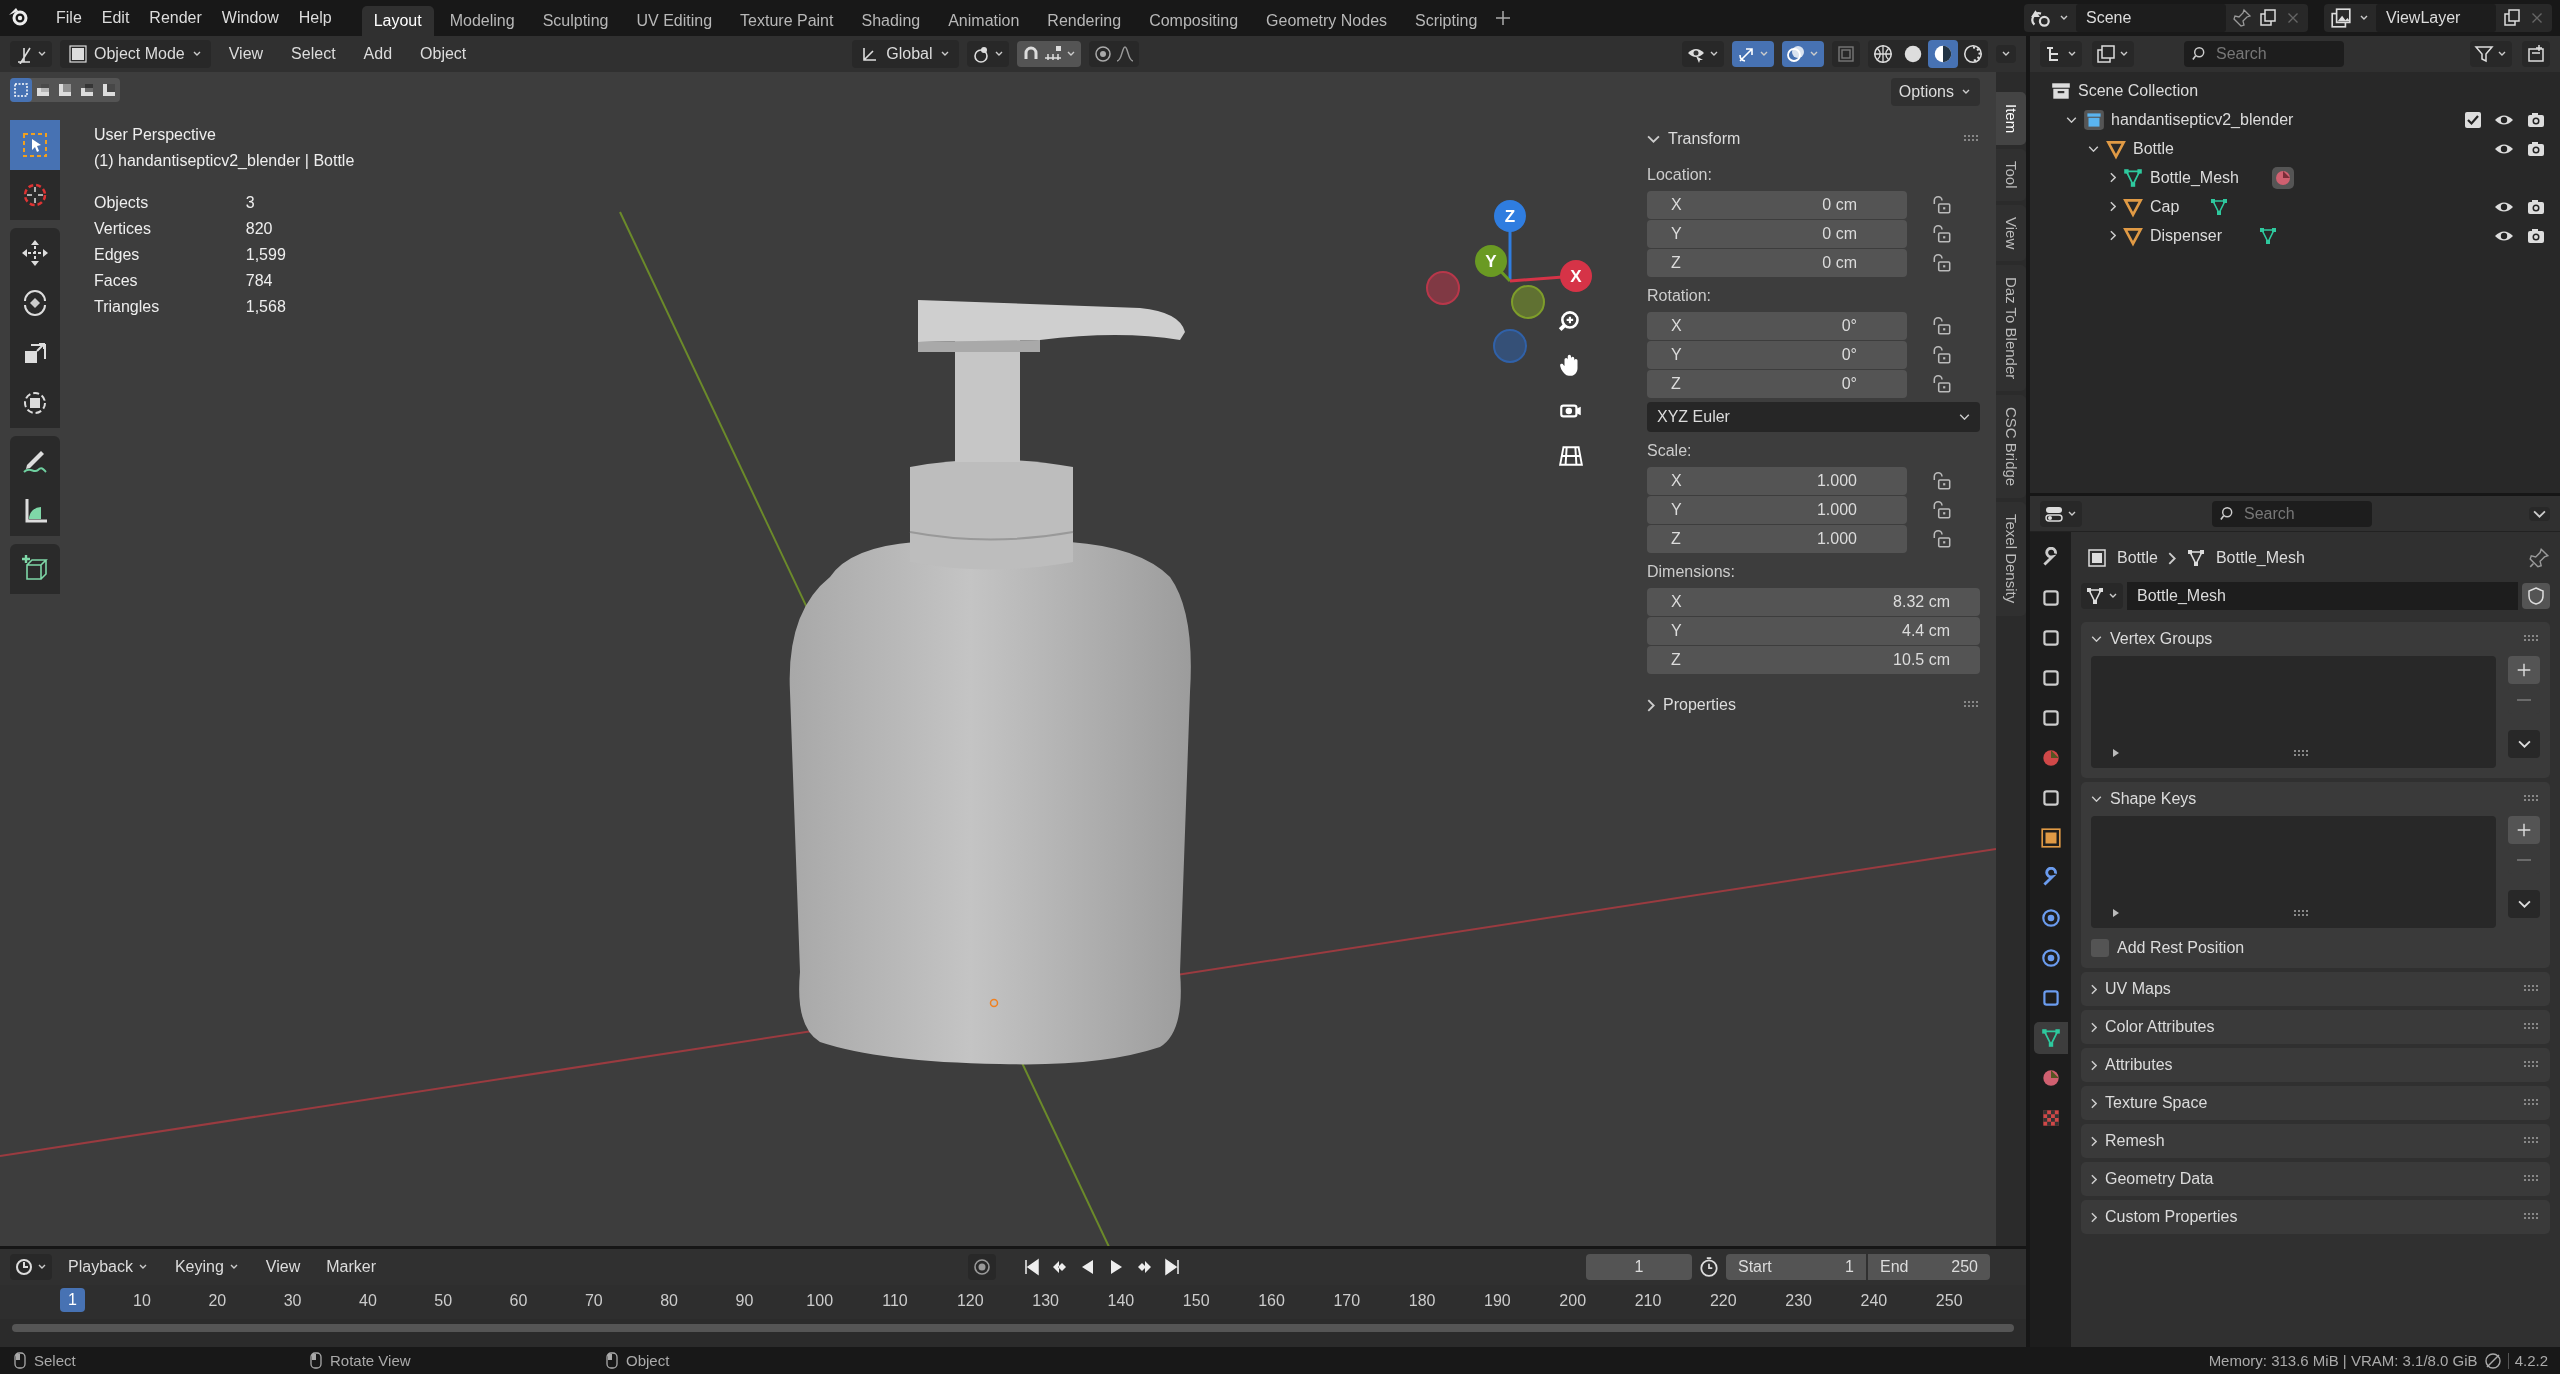  What do you see at coordinates (1013, 1328) in the screenshot?
I see `scrollbar` at bounding box center [1013, 1328].